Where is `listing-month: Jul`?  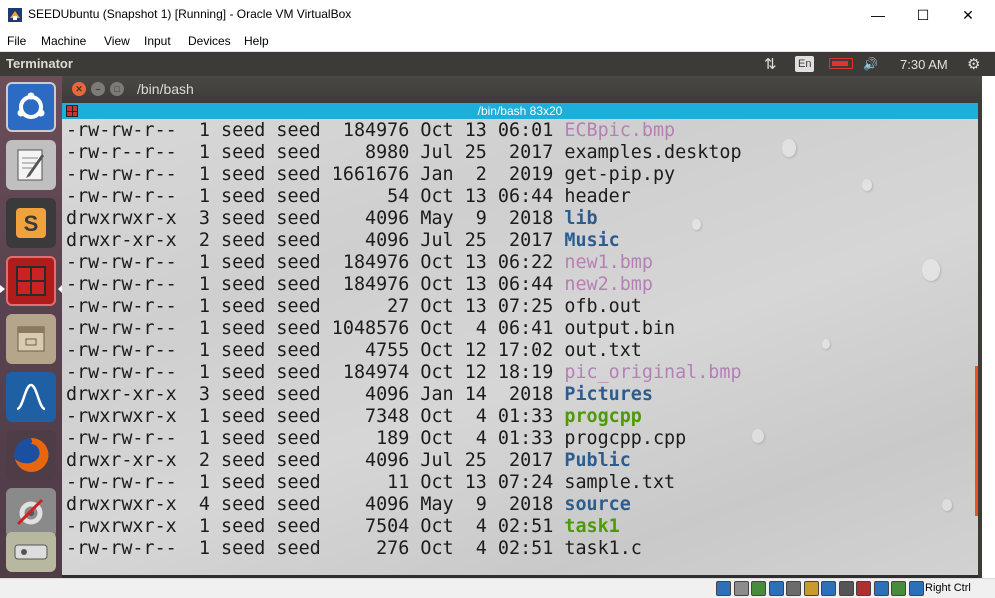 listing-month: Jul is located at coordinates (437, 152).